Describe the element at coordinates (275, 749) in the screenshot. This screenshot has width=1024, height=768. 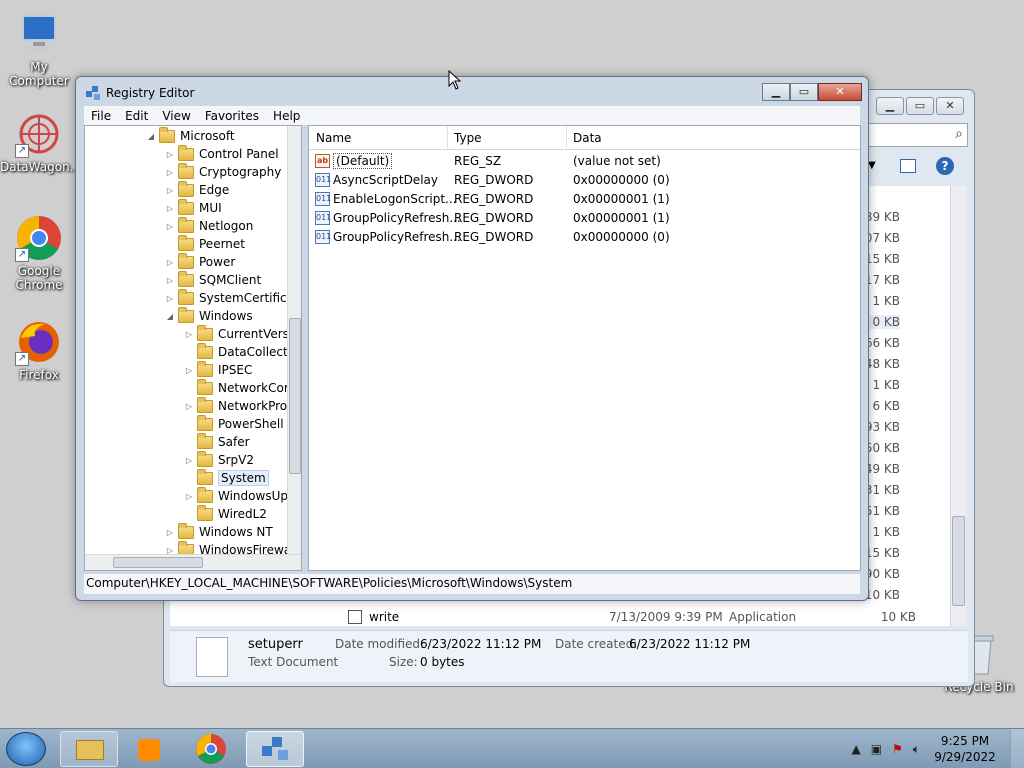
I see `taskbar-registry-editor` at that location.